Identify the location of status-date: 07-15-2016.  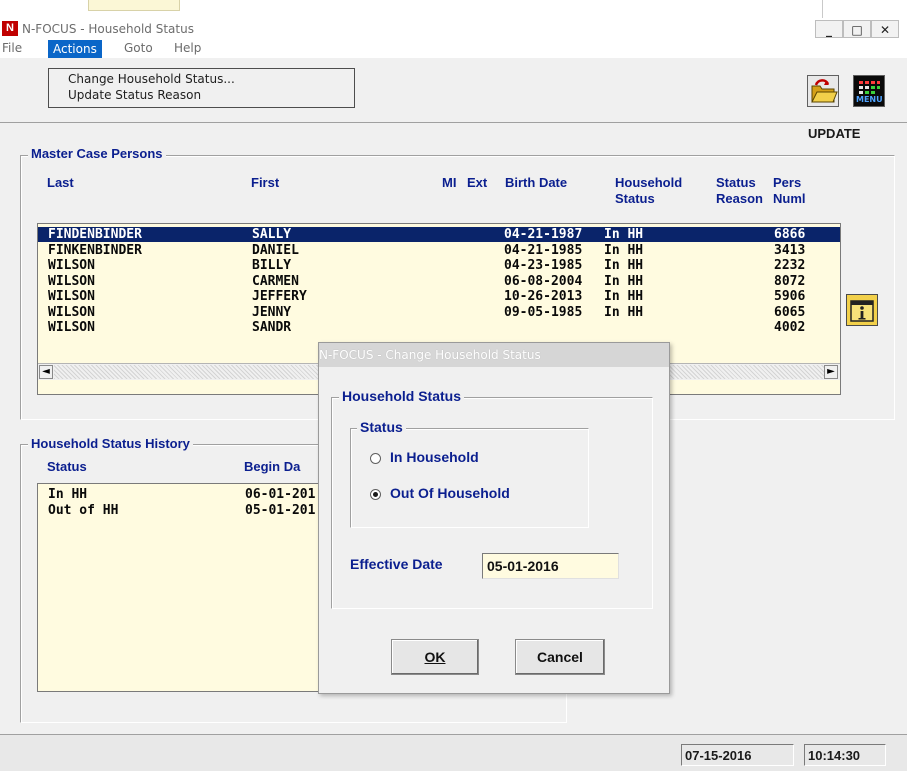
(737, 755).